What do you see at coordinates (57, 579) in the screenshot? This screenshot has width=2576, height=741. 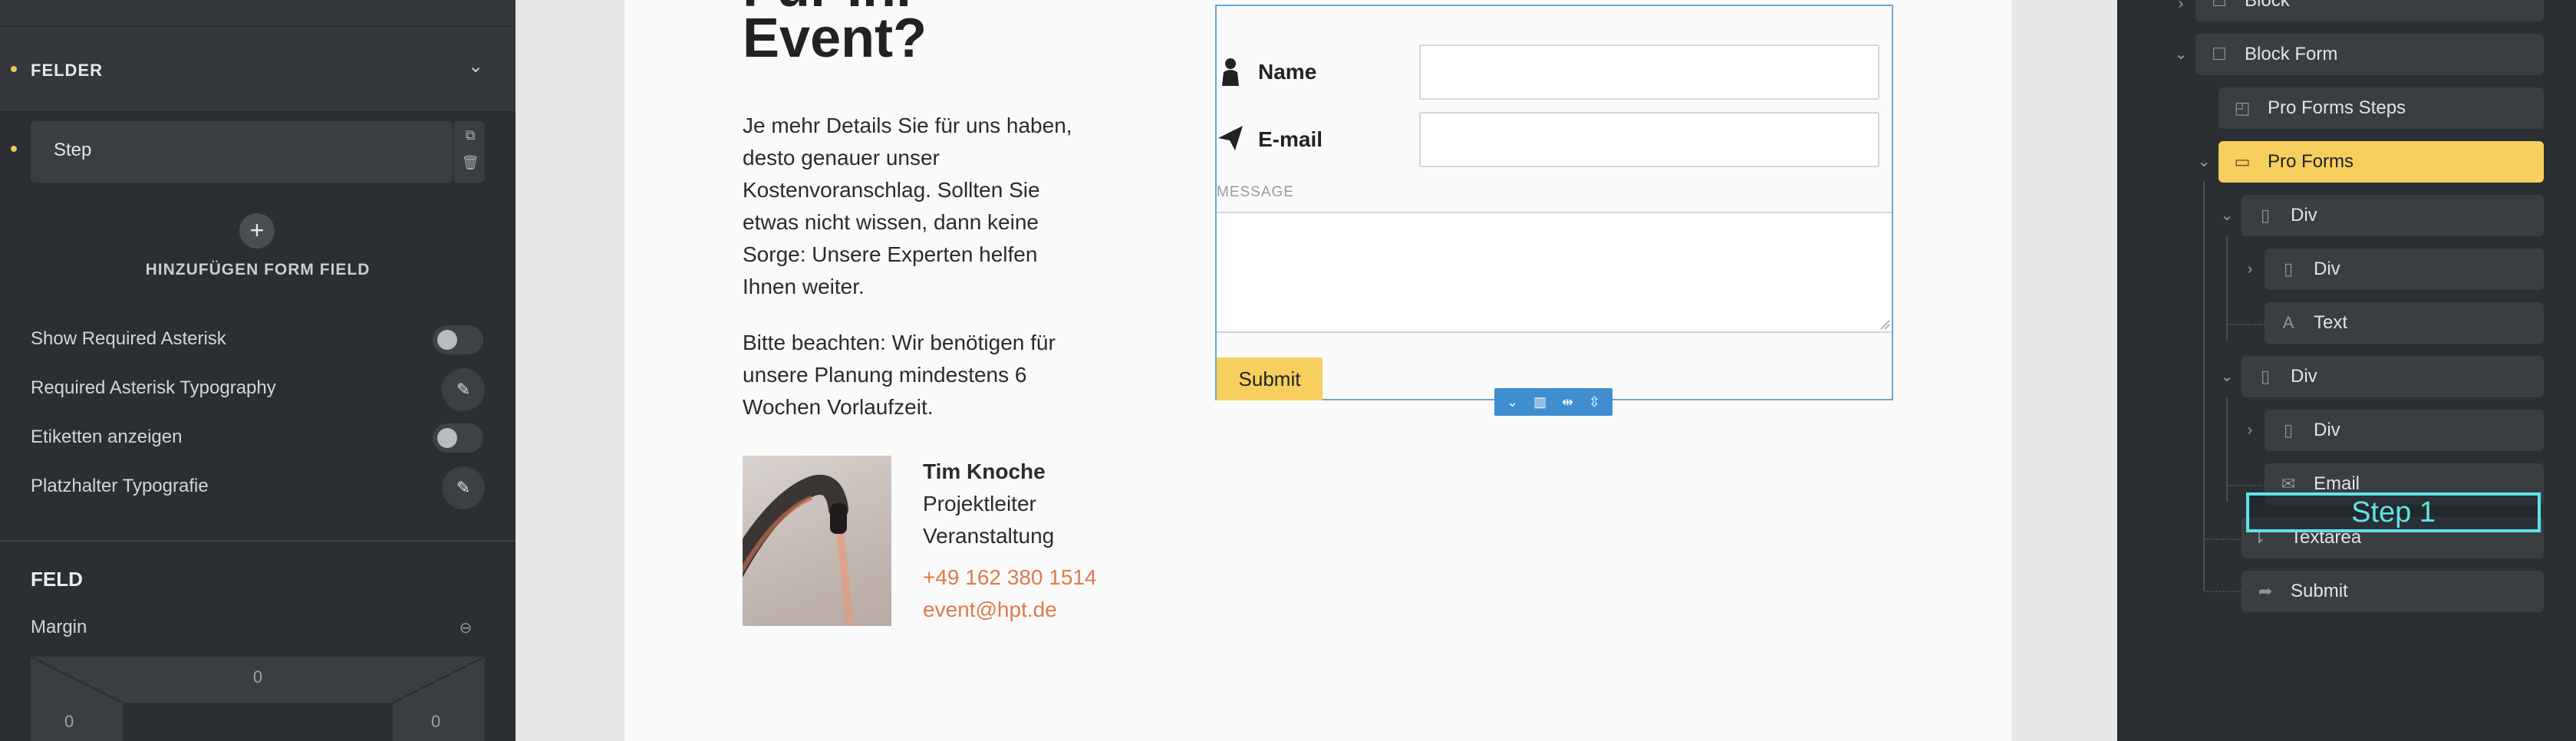 I see `feld-title: FELD` at bounding box center [57, 579].